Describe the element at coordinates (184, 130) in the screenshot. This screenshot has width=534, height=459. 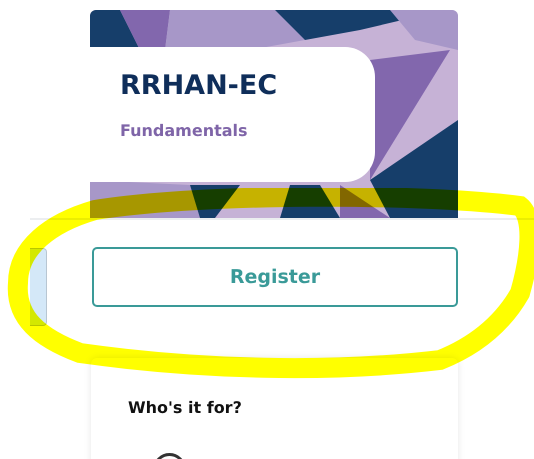
I see `course-subtitle: Fundamentals` at that location.